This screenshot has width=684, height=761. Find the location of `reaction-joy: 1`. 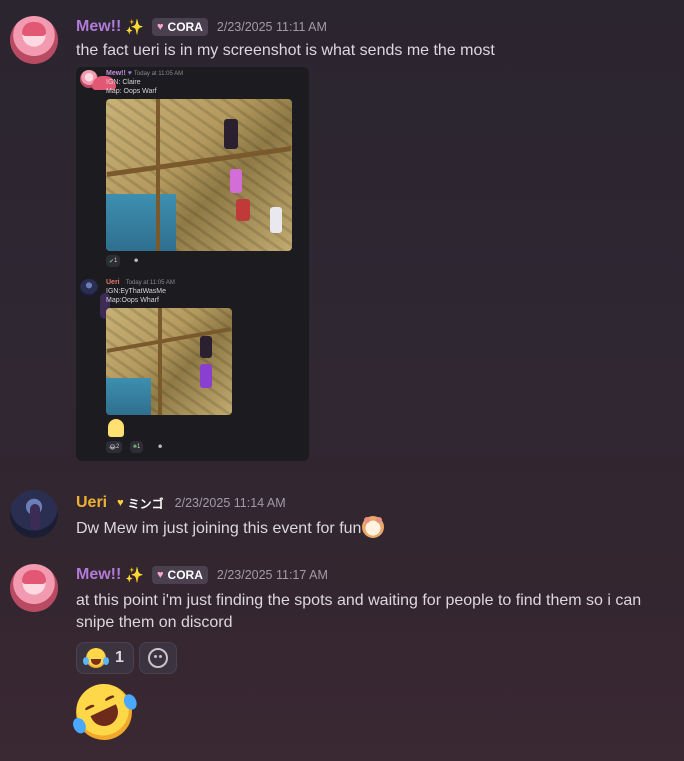

reaction-joy: 1 is located at coordinates (105, 658).